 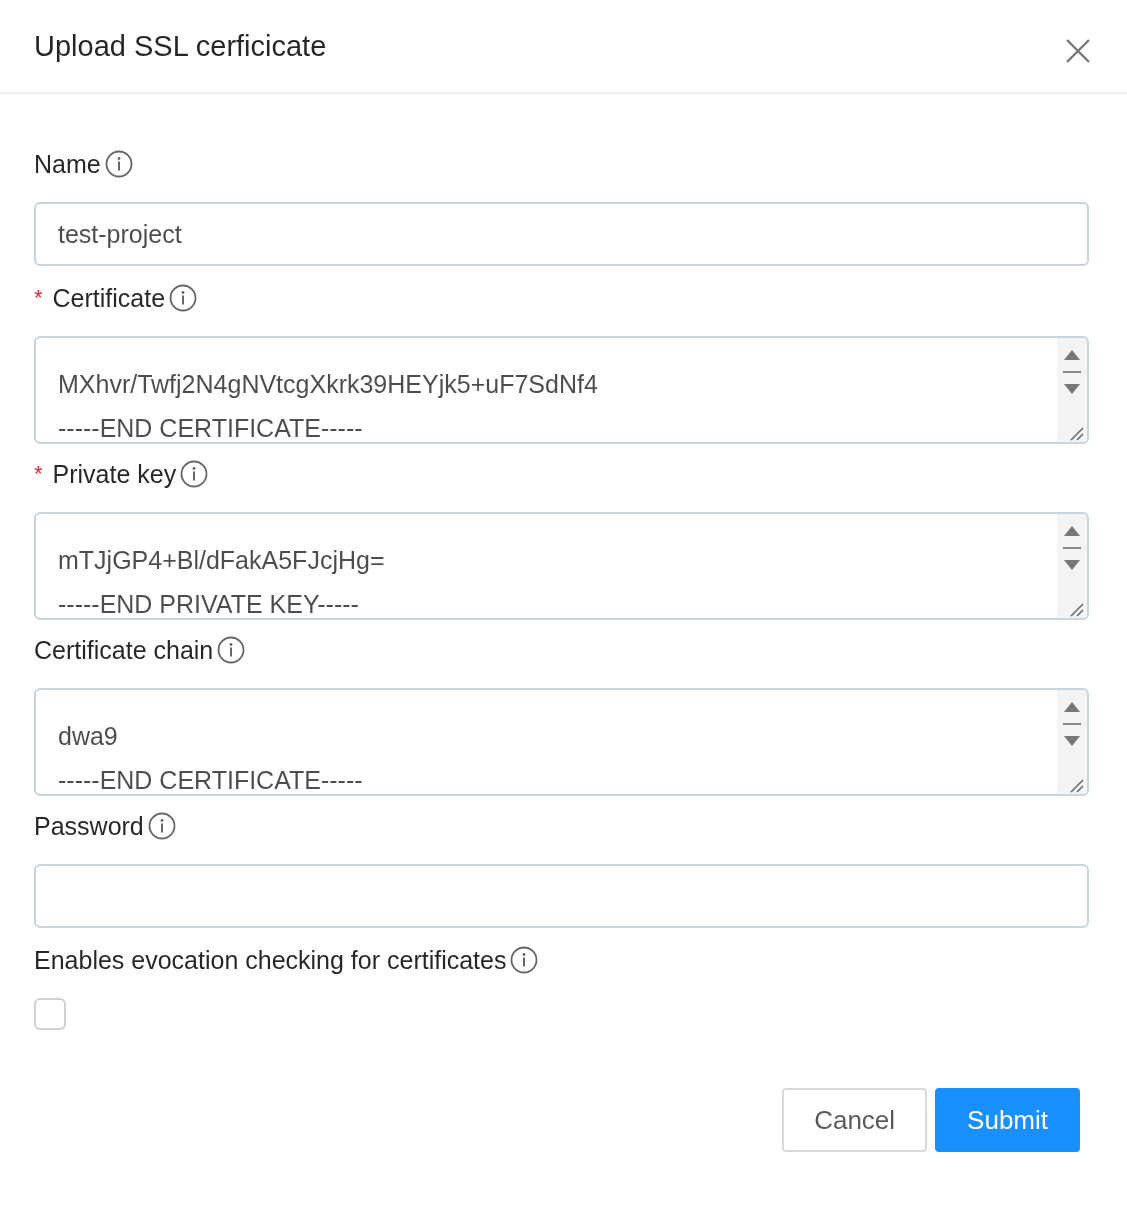 What do you see at coordinates (561, 896) in the screenshot?
I see `text-field` at bounding box center [561, 896].